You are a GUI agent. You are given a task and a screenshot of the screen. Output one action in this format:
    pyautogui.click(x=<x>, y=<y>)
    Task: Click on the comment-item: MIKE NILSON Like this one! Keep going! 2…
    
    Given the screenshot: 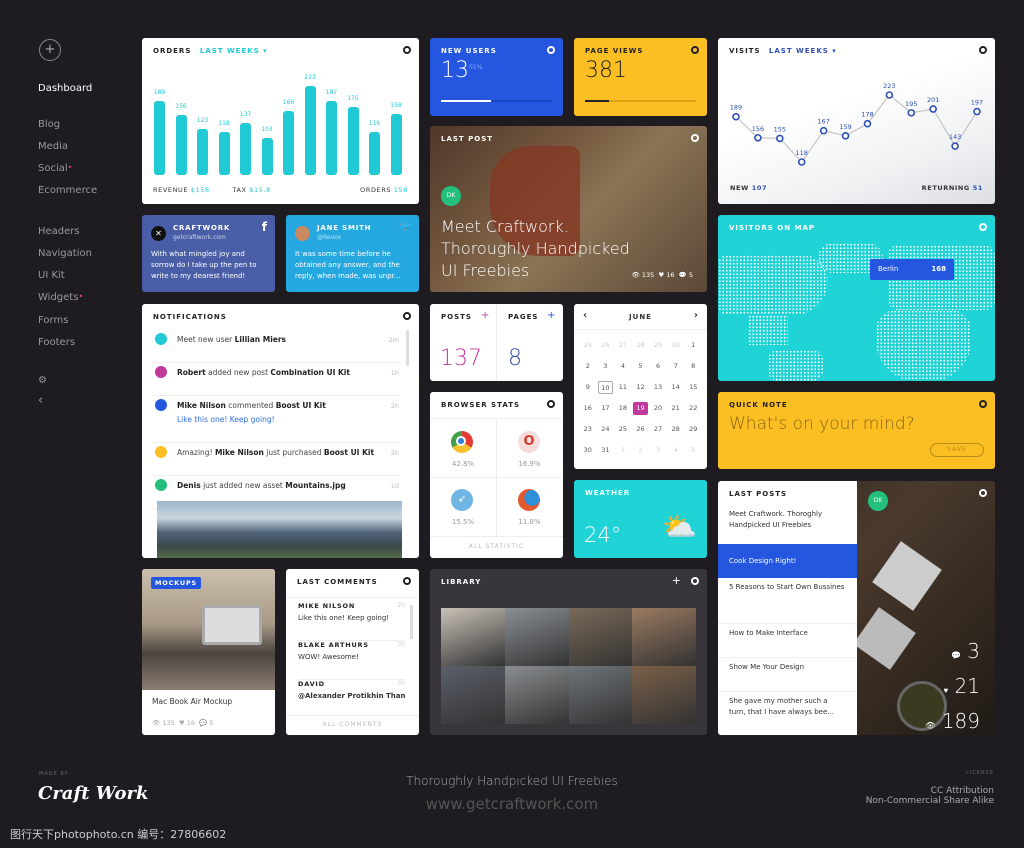 What is the action you would take?
    pyautogui.click(x=351, y=621)
    